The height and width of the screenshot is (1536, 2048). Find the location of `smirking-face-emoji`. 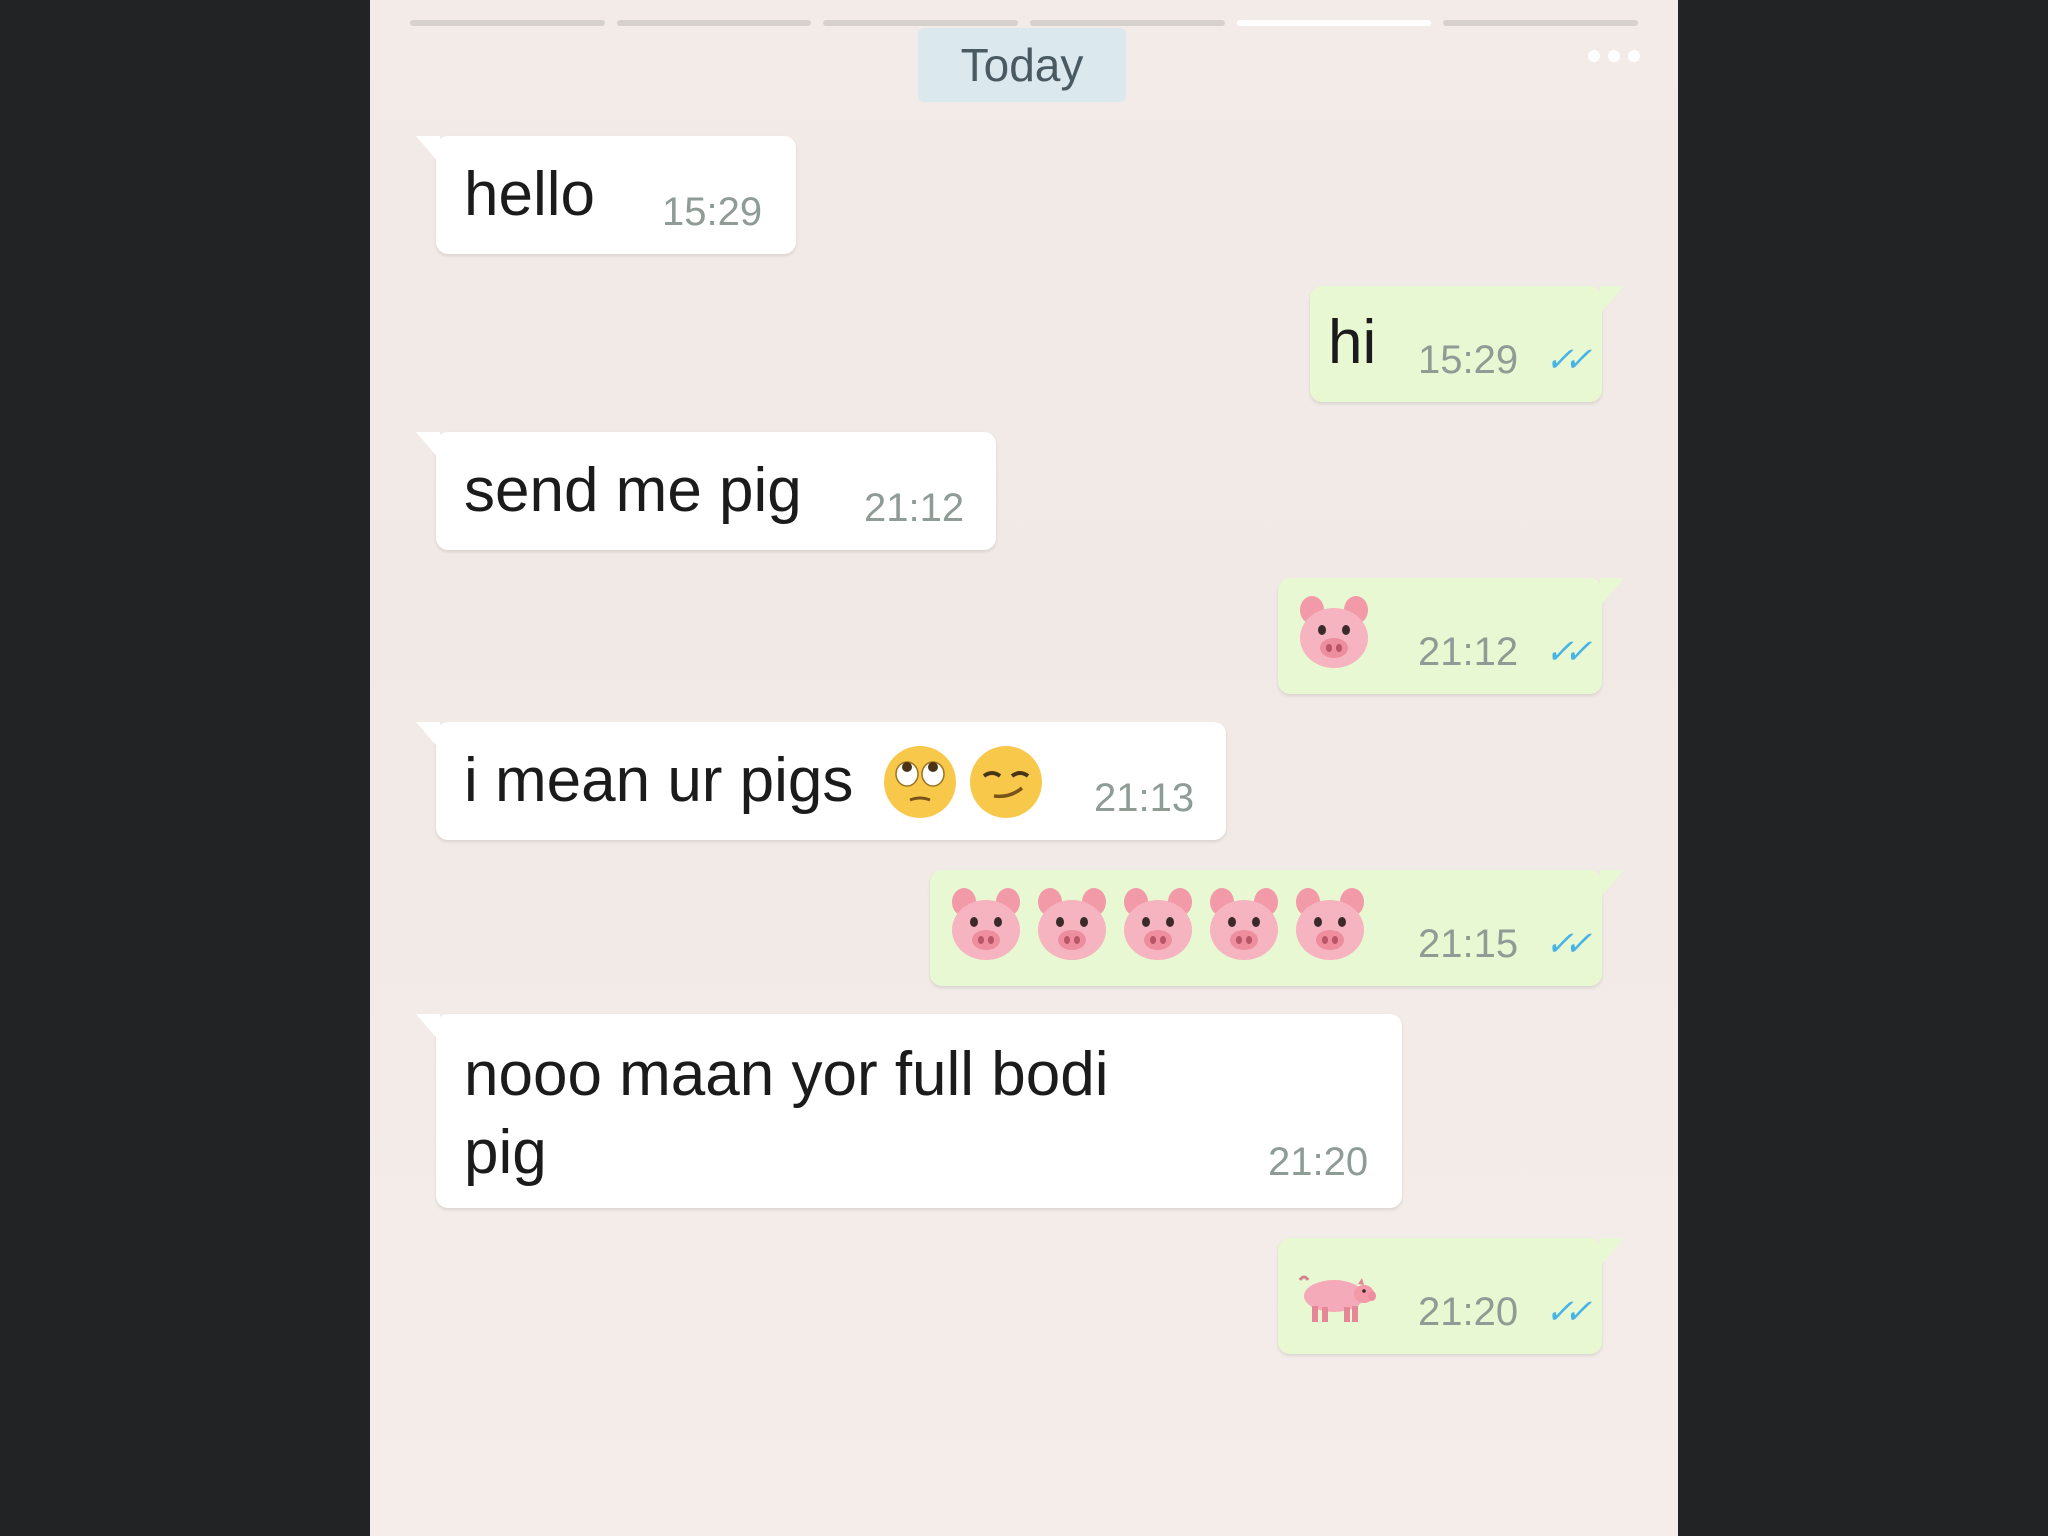

smirking-face-emoji is located at coordinates (1006, 782).